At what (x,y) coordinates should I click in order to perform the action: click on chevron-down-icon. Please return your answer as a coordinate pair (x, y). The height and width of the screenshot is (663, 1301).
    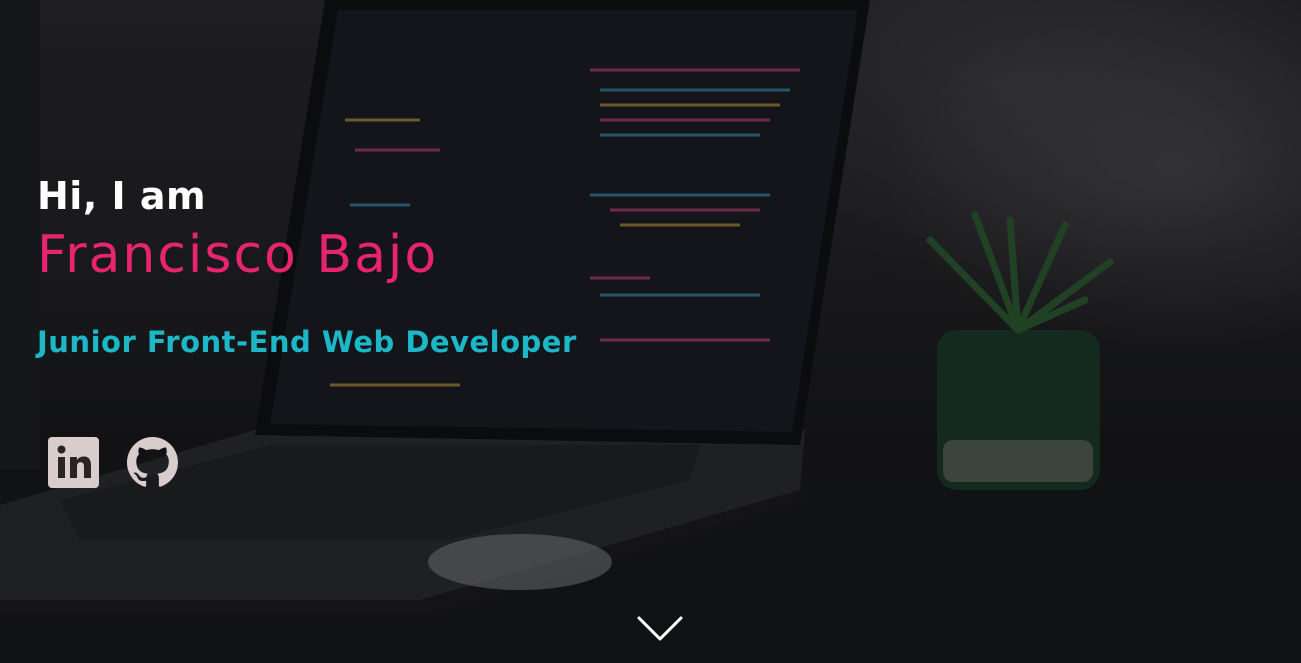
    Looking at the image, I should click on (660, 628).